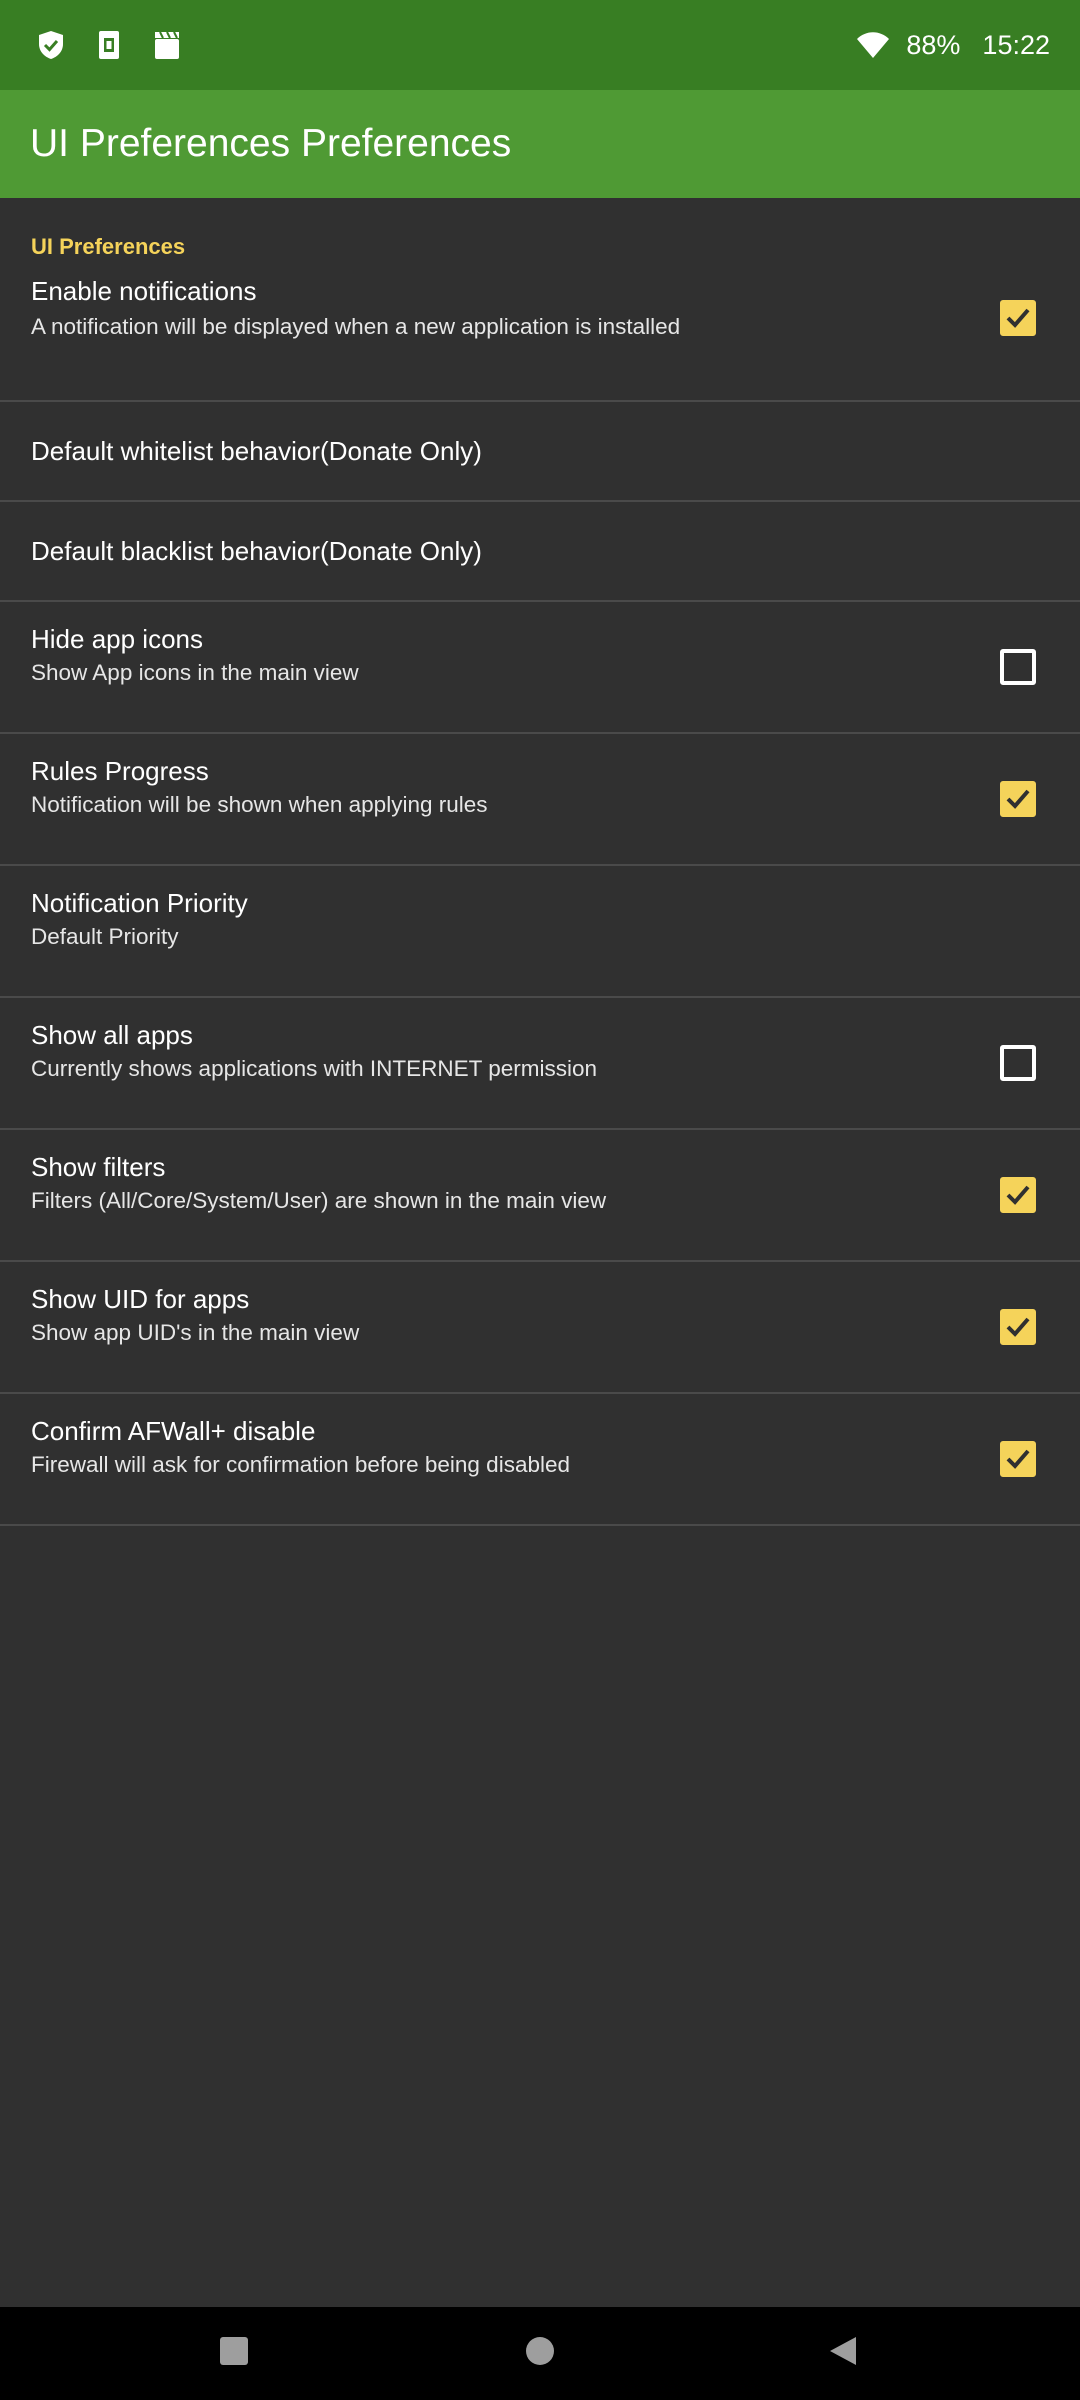  What do you see at coordinates (112, 1035) in the screenshot?
I see `pref-title: Show all apps` at bounding box center [112, 1035].